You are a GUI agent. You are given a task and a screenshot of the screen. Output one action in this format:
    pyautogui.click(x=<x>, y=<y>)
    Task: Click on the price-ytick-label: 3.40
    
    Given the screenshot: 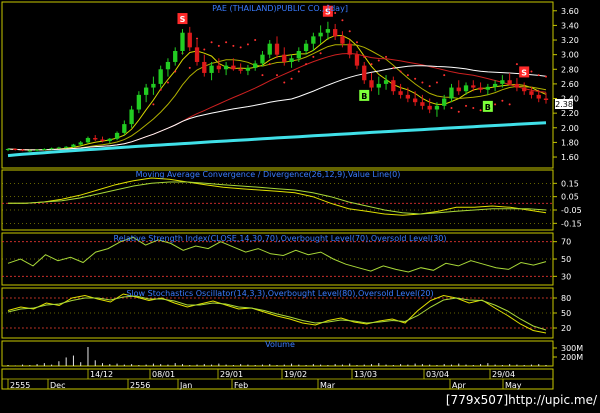 What is the action you would take?
    pyautogui.click(x=570, y=25)
    